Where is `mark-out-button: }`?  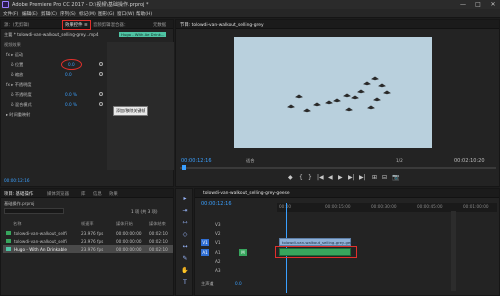
mark-out-button: } is located at coordinates (310, 177).